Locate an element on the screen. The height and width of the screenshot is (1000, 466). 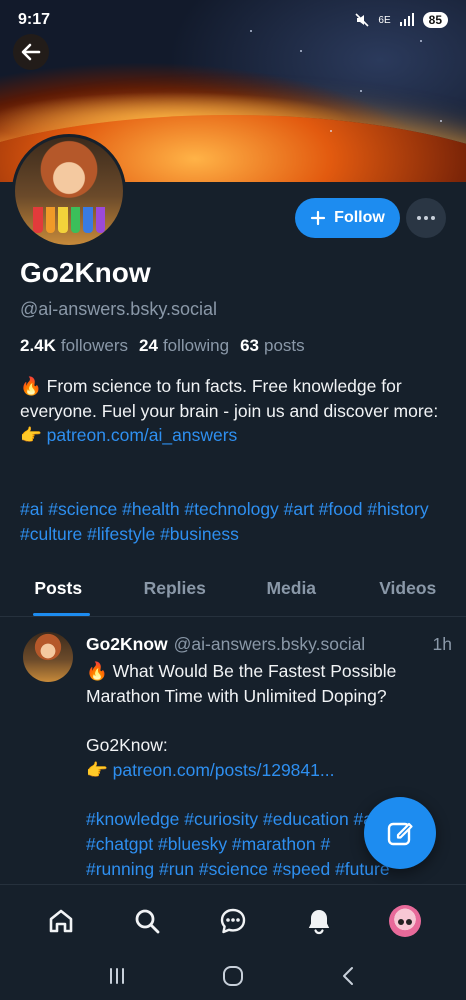
arrow-left-icon is located at coordinates (31, 52).